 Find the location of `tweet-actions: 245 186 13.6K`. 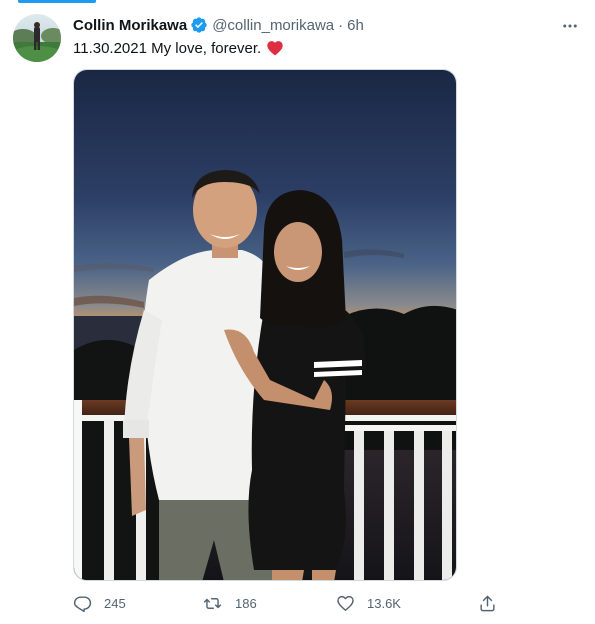

tweet-actions: 245 186 13.6K is located at coordinates (288, 603).